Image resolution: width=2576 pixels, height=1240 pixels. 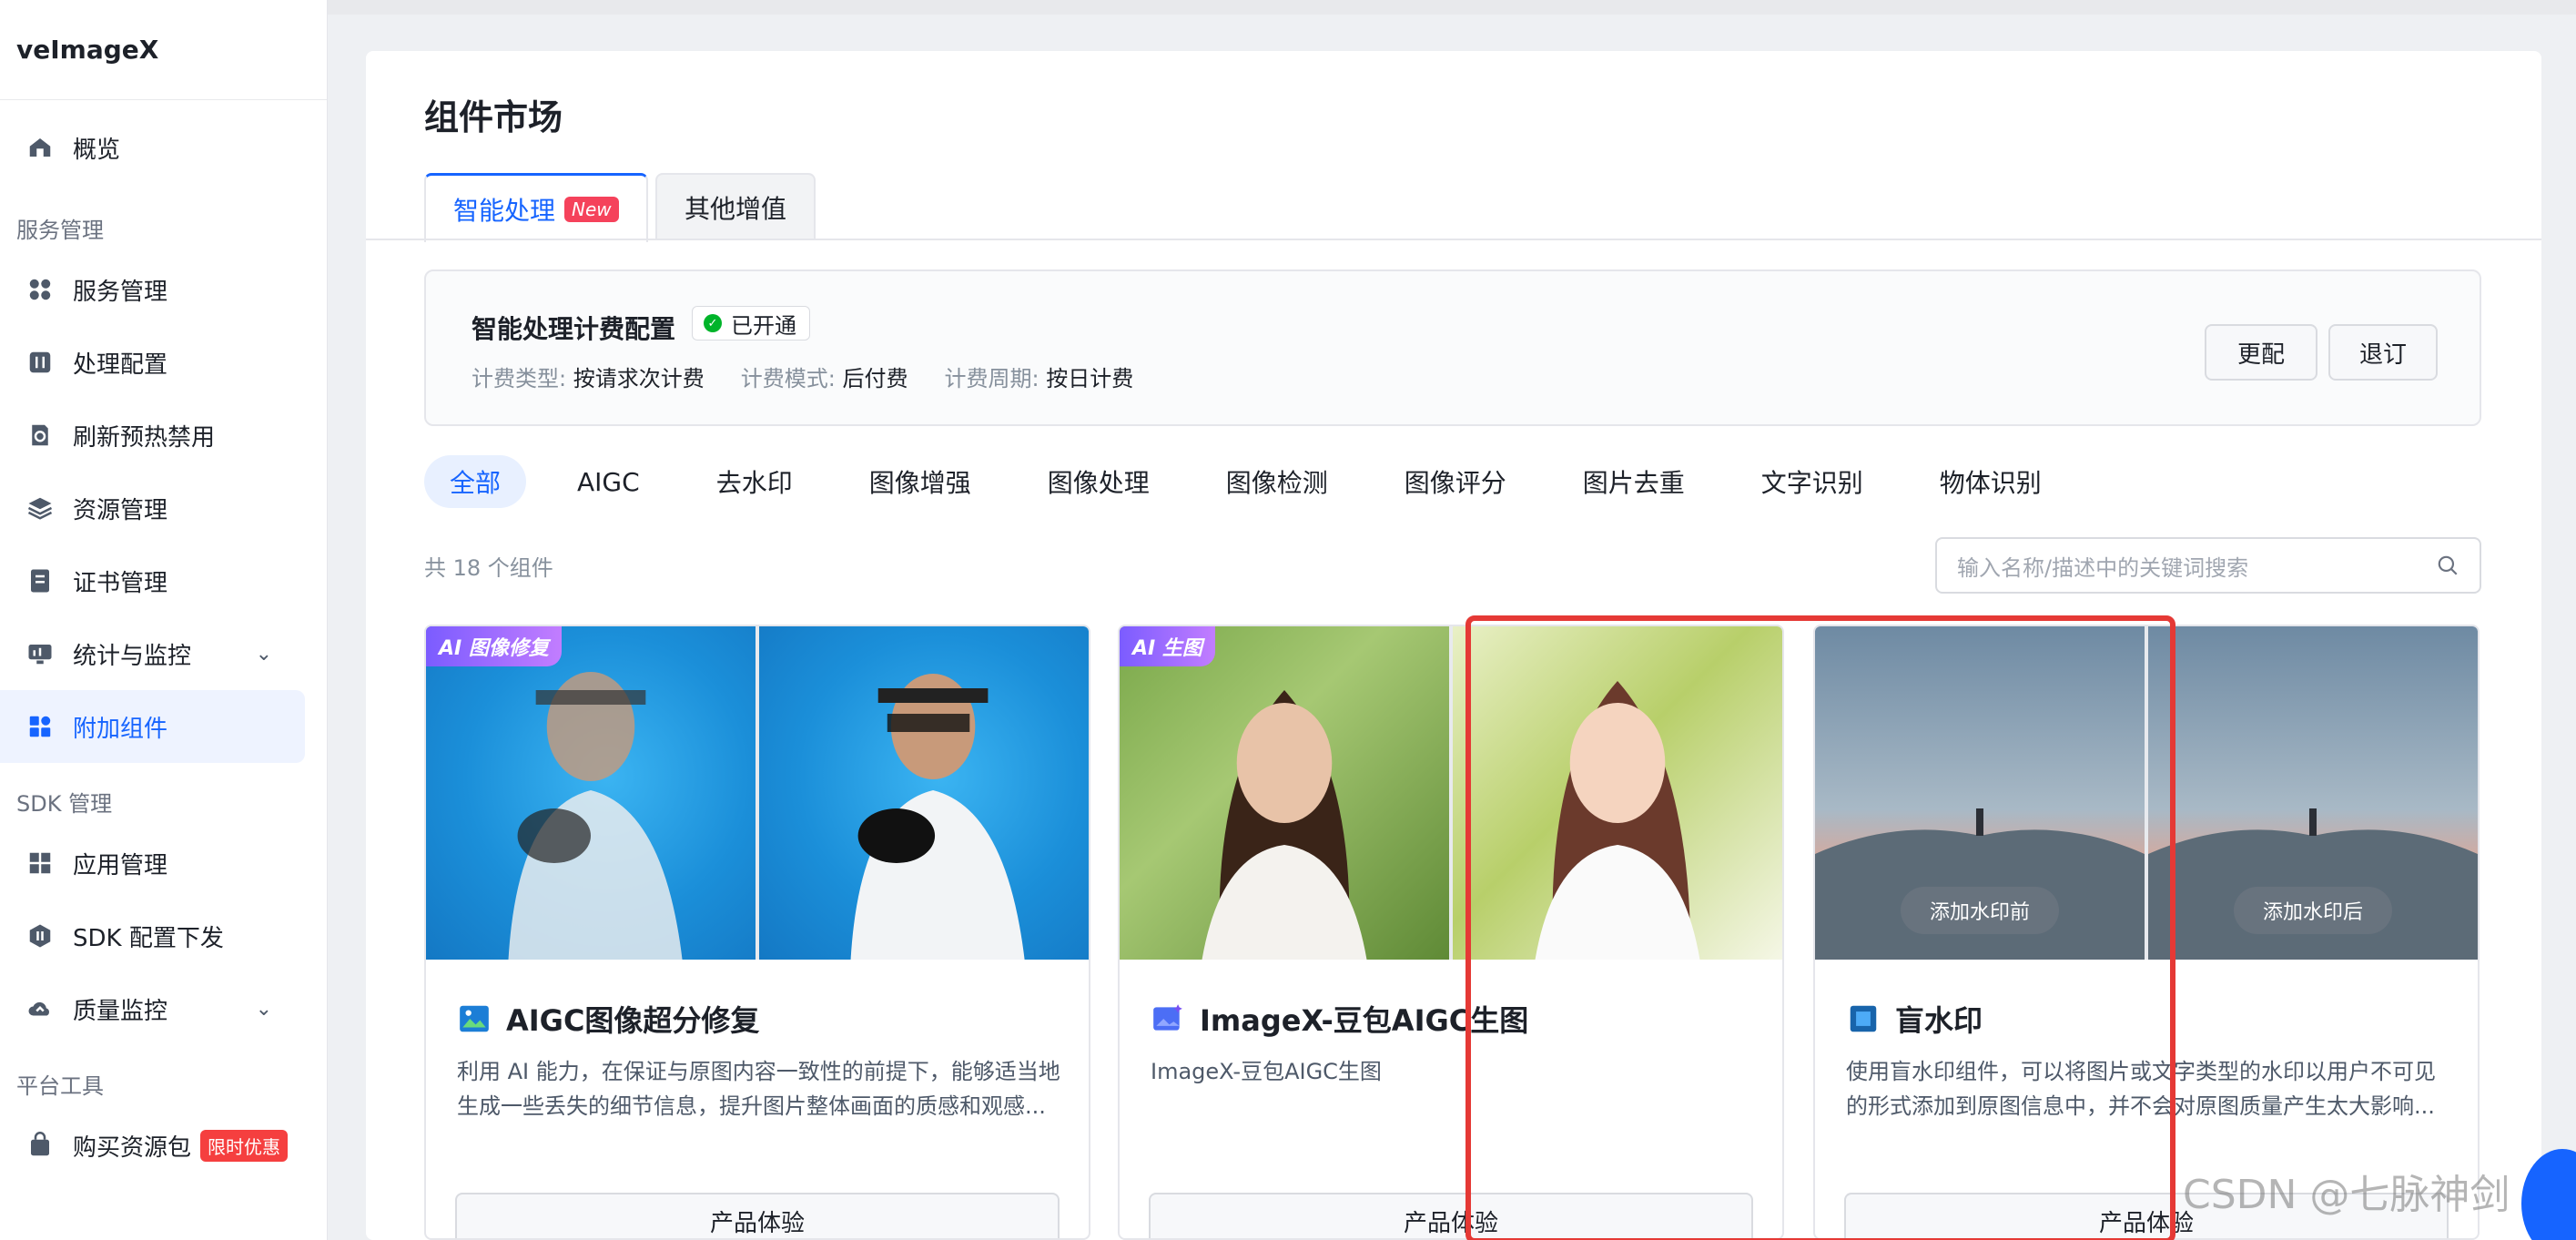 I want to click on sidebar-item-service-management: 服务管理, so click(x=152, y=289).